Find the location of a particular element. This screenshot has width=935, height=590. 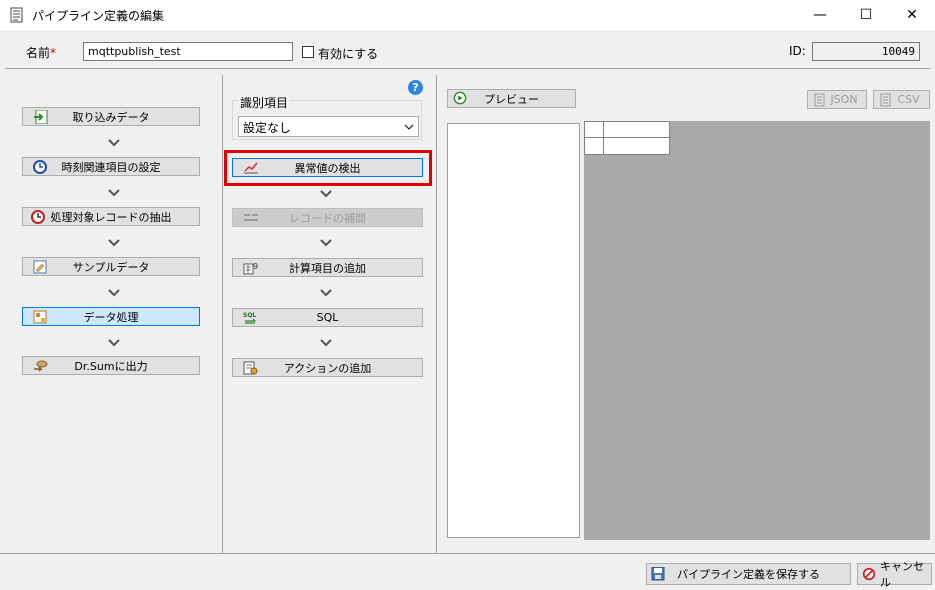

close-icon: ✕ is located at coordinates (912, 15).